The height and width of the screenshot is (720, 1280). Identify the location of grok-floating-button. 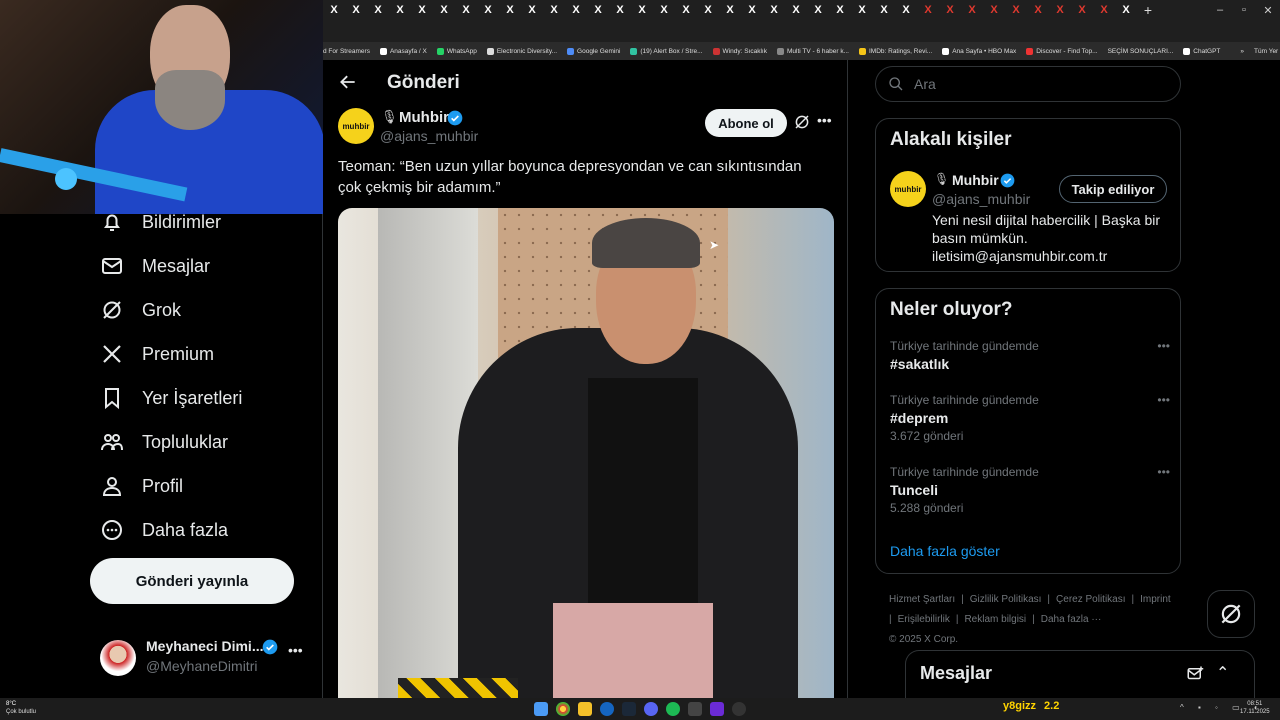
(1231, 614).